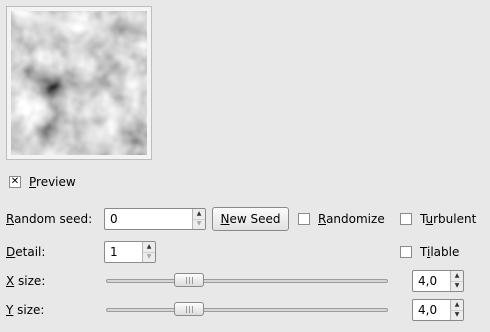  Describe the element at coordinates (189, 309) in the screenshot. I see `y-size-slider-handle` at that location.